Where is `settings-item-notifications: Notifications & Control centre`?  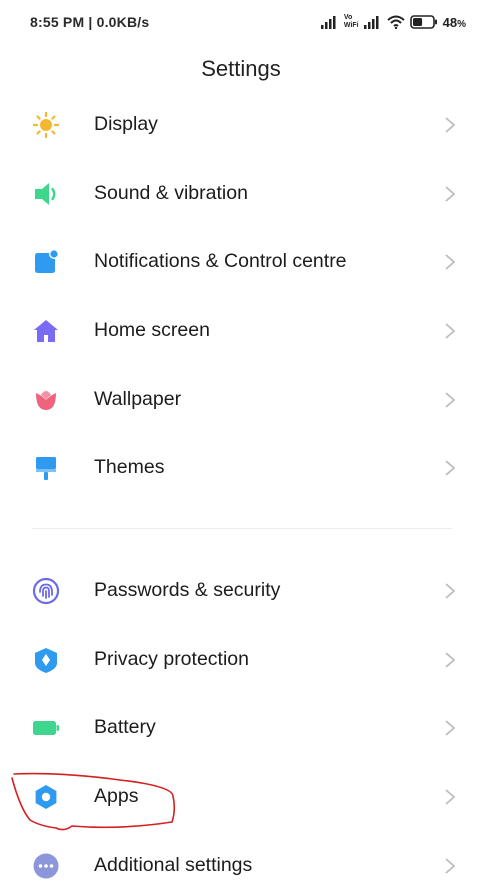 settings-item-notifications: Notifications & Control centre is located at coordinates (241, 262).